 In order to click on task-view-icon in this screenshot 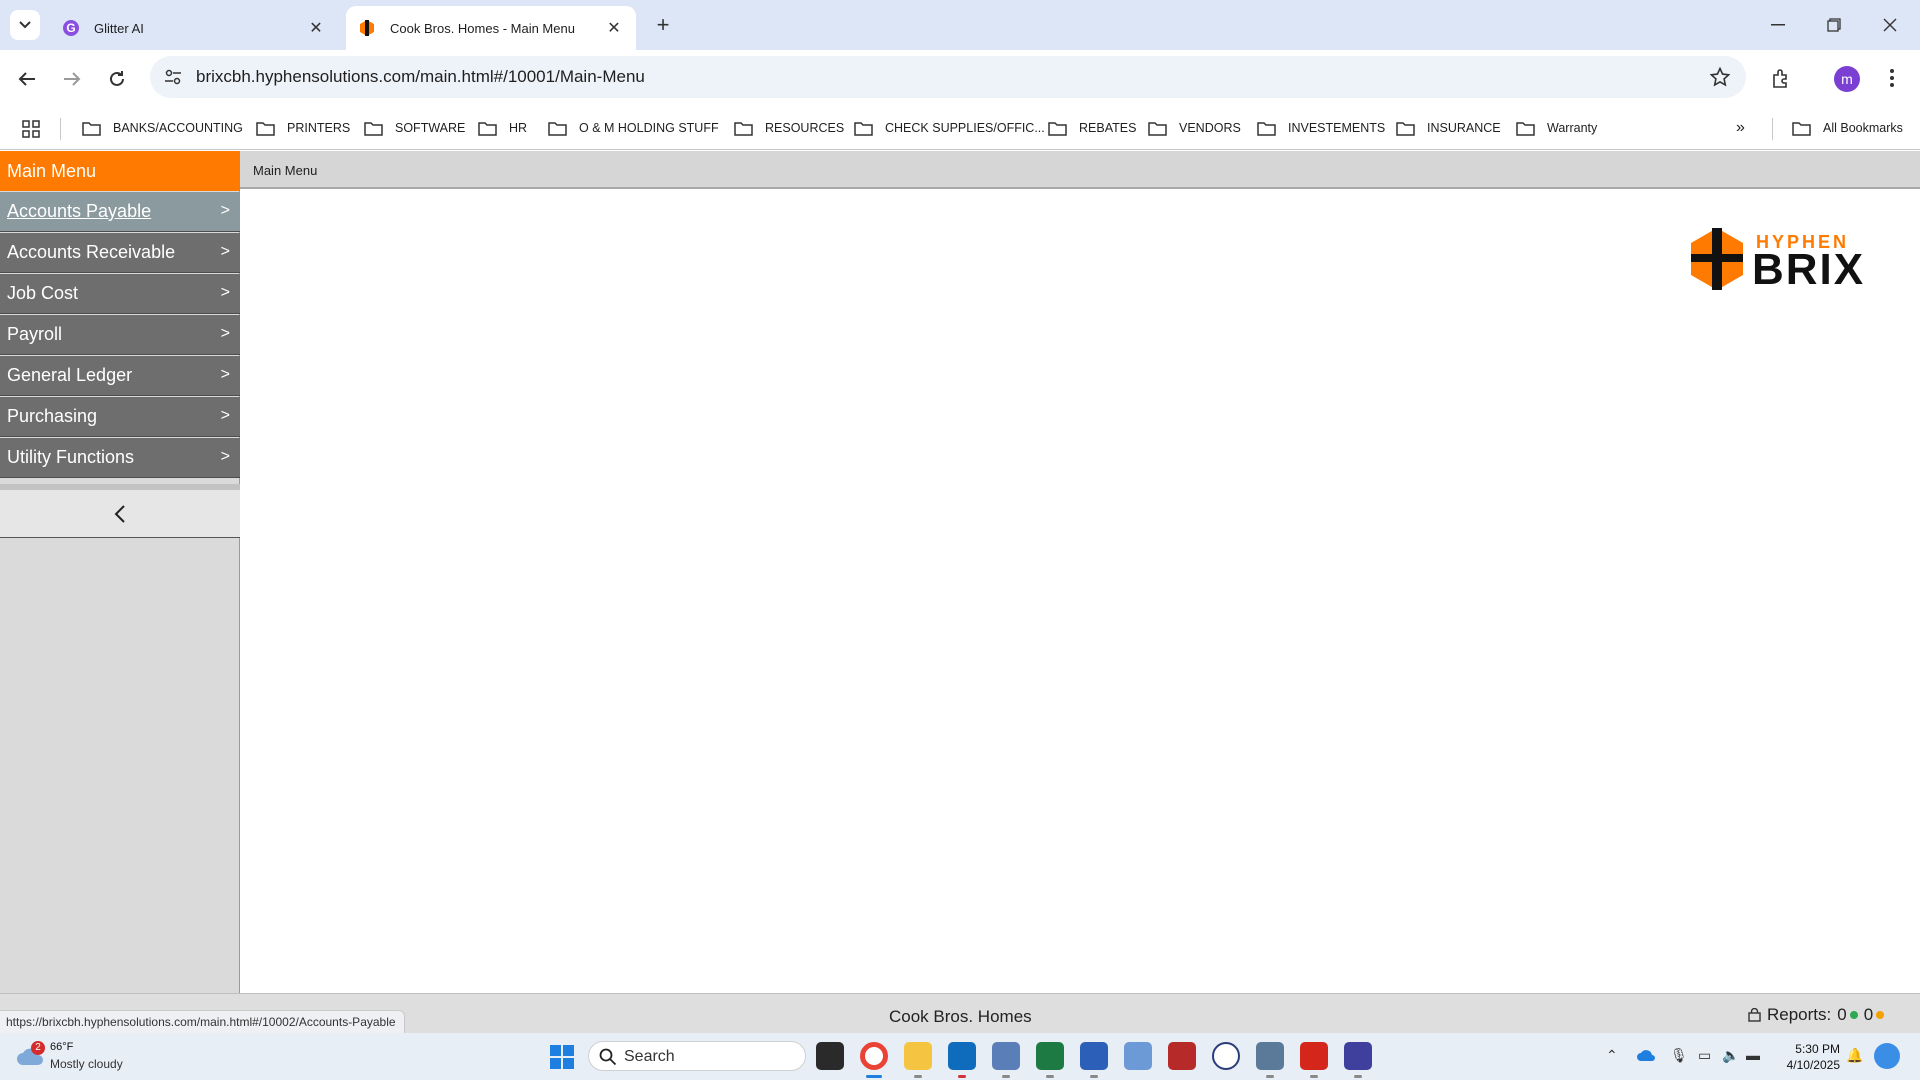, I will do `click(830, 1056)`.